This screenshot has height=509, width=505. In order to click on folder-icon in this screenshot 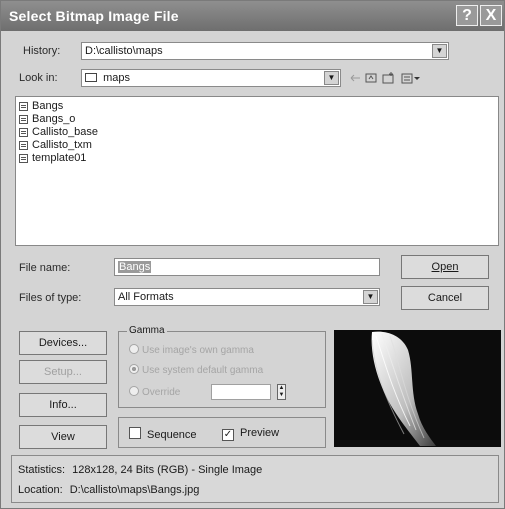, I will do `click(91, 77)`.